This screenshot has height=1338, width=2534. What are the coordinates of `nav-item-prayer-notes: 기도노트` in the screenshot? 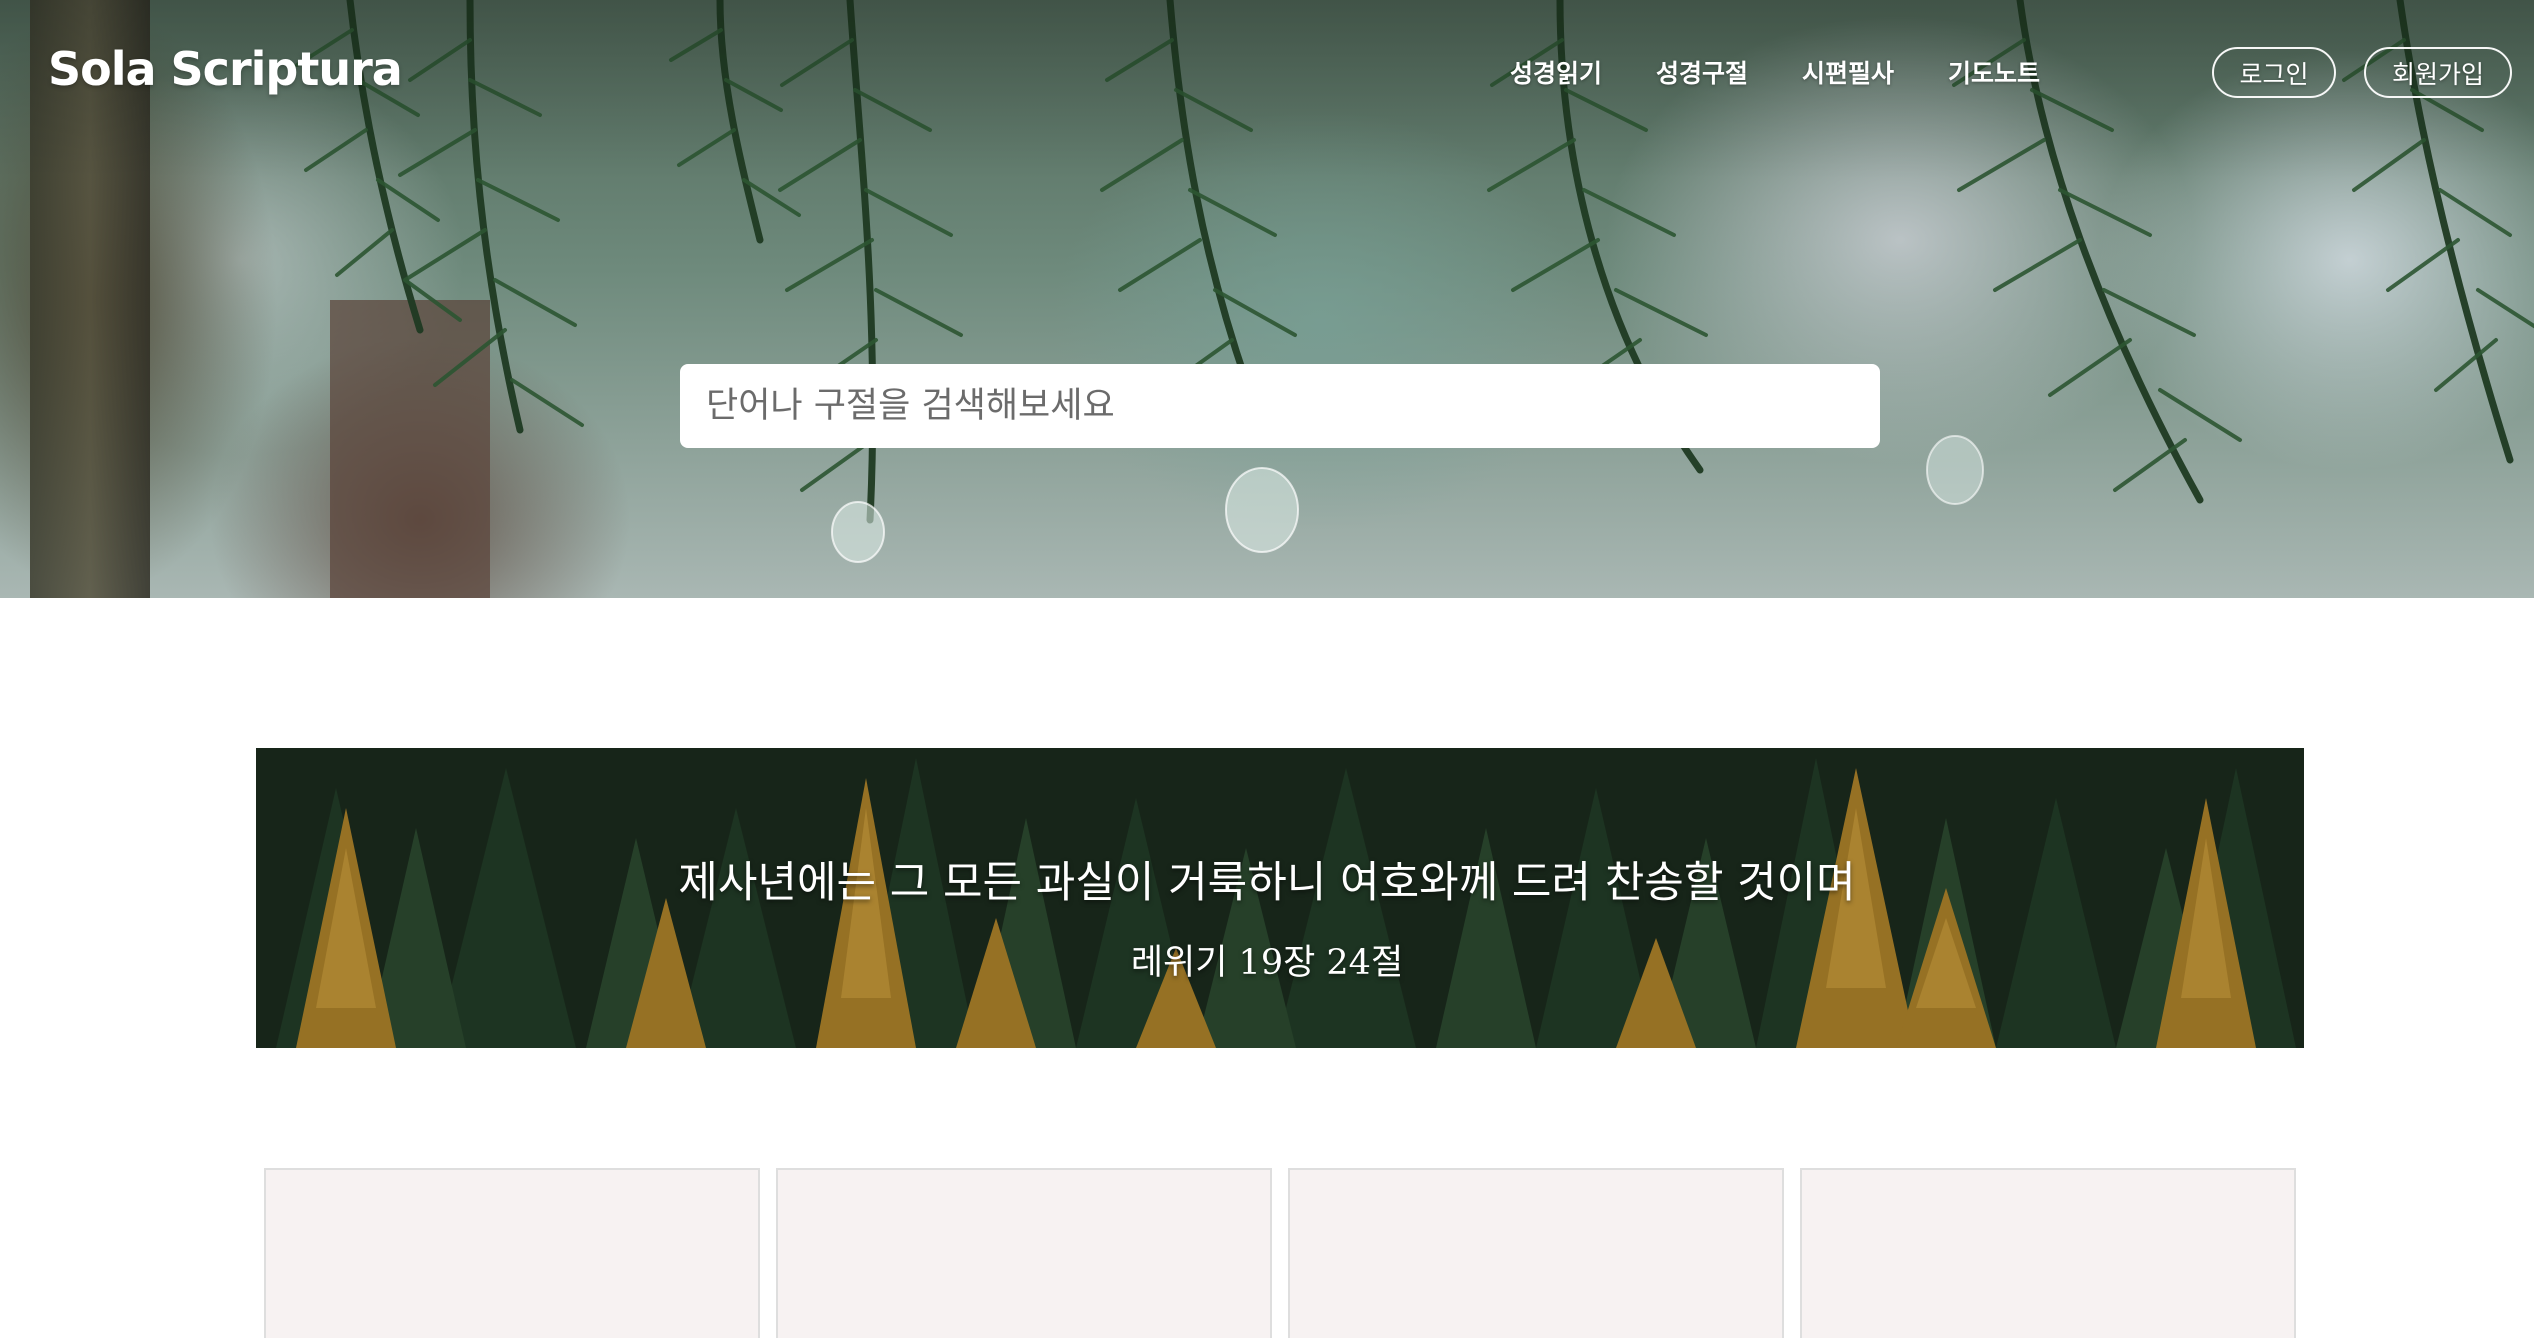 It's located at (1994, 72).